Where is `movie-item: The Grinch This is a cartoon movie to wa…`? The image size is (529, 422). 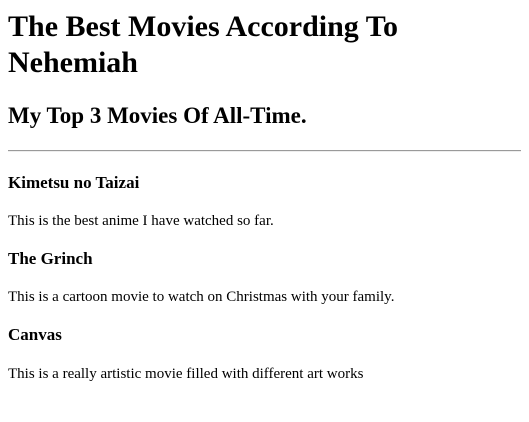 movie-item: The Grinch This is a cartoon movie to wa… is located at coordinates (264, 277).